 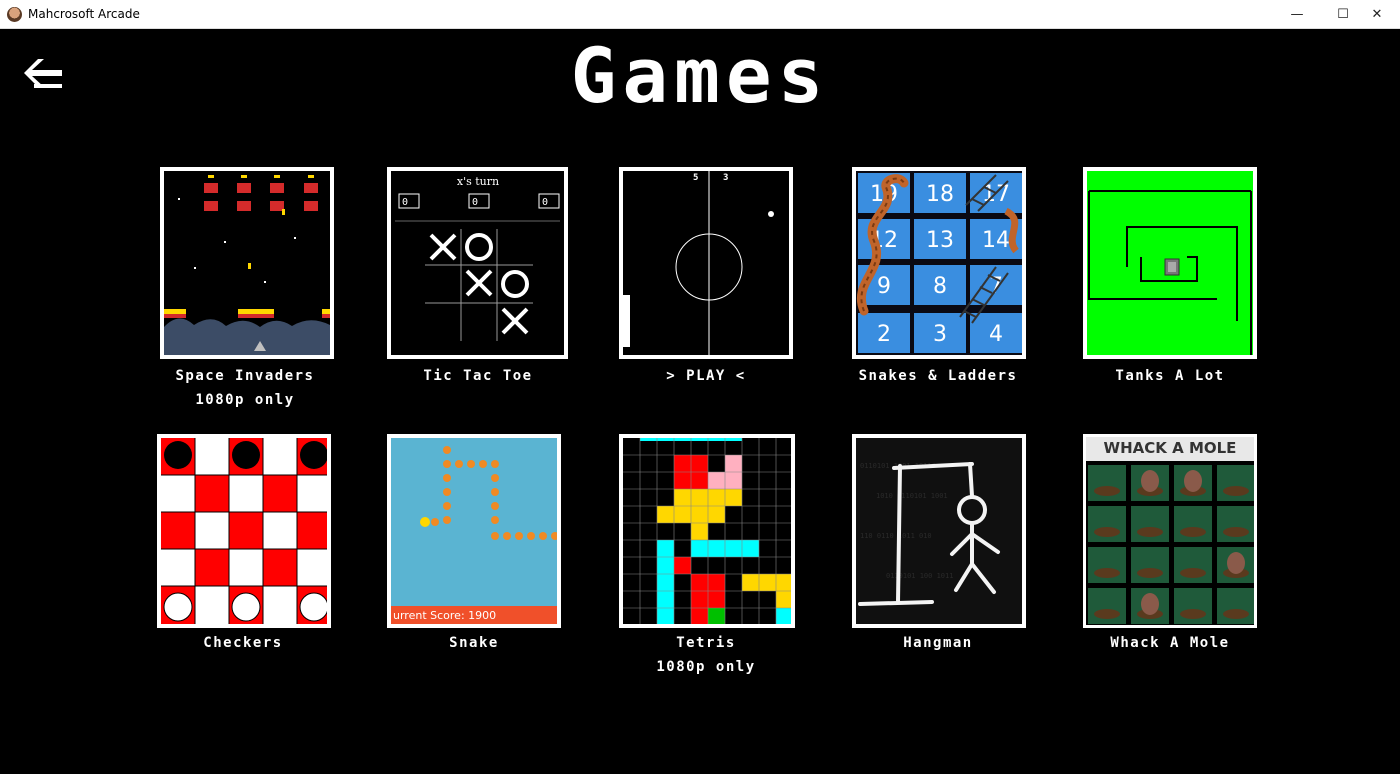 What do you see at coordinates (14, 14) in the screenshot?
I see `app-icon` at bounding box center [14, 14].